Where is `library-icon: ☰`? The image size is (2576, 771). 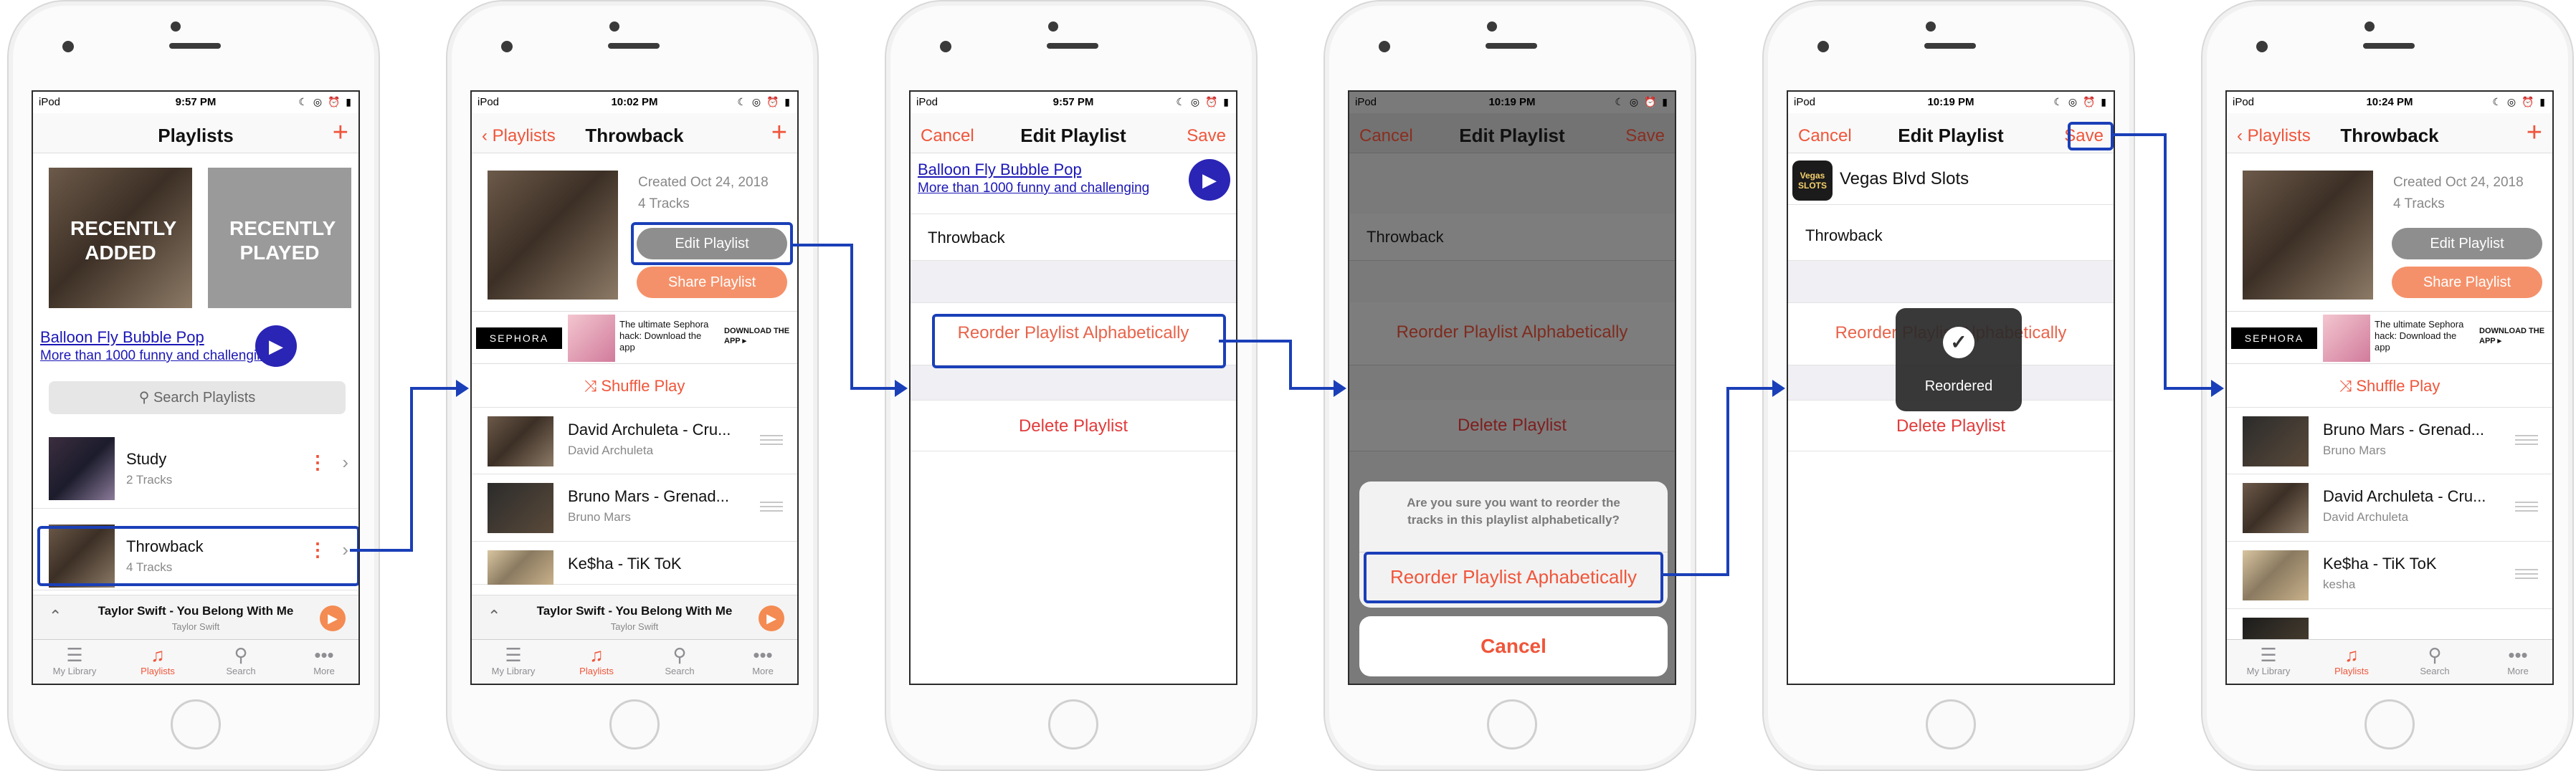
library-icon: ☰ is located at coordinates (74, 655).